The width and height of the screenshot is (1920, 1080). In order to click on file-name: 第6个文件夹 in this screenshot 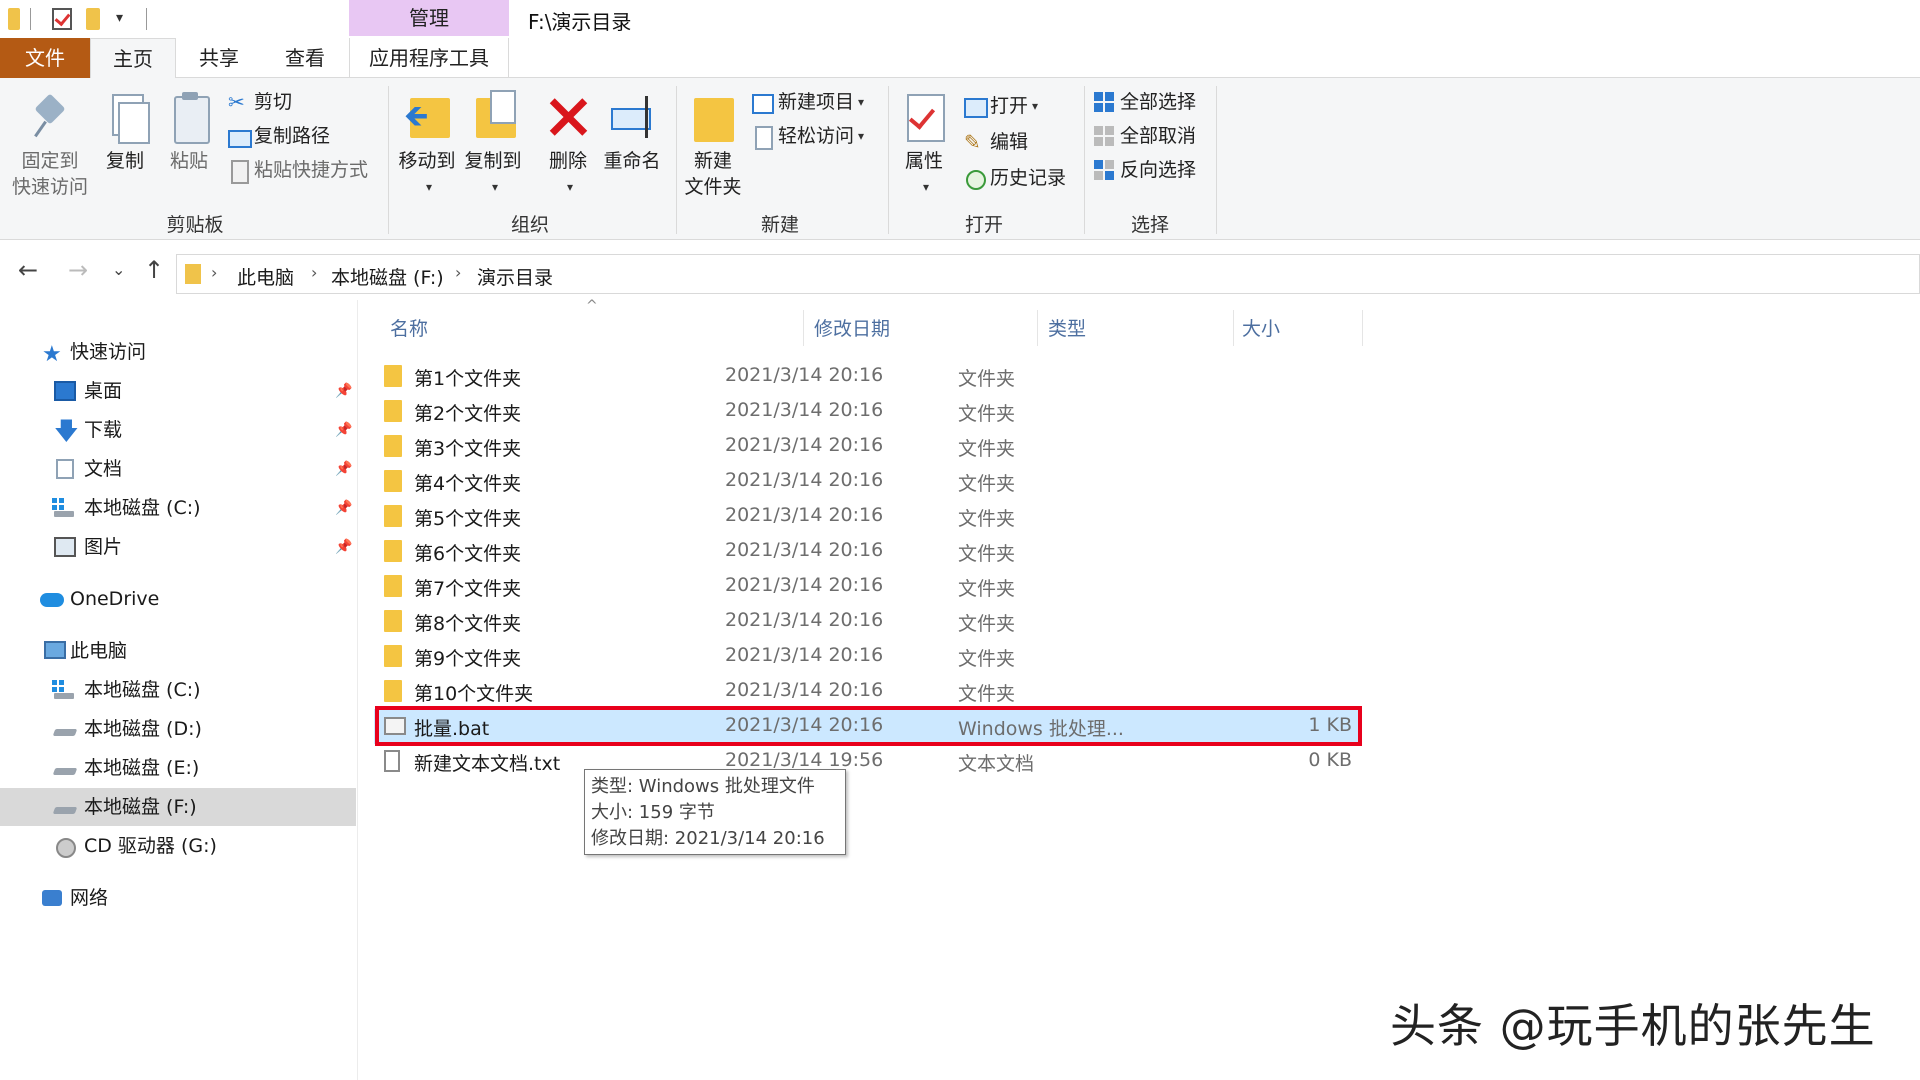, I will do `click(468, 554)`.